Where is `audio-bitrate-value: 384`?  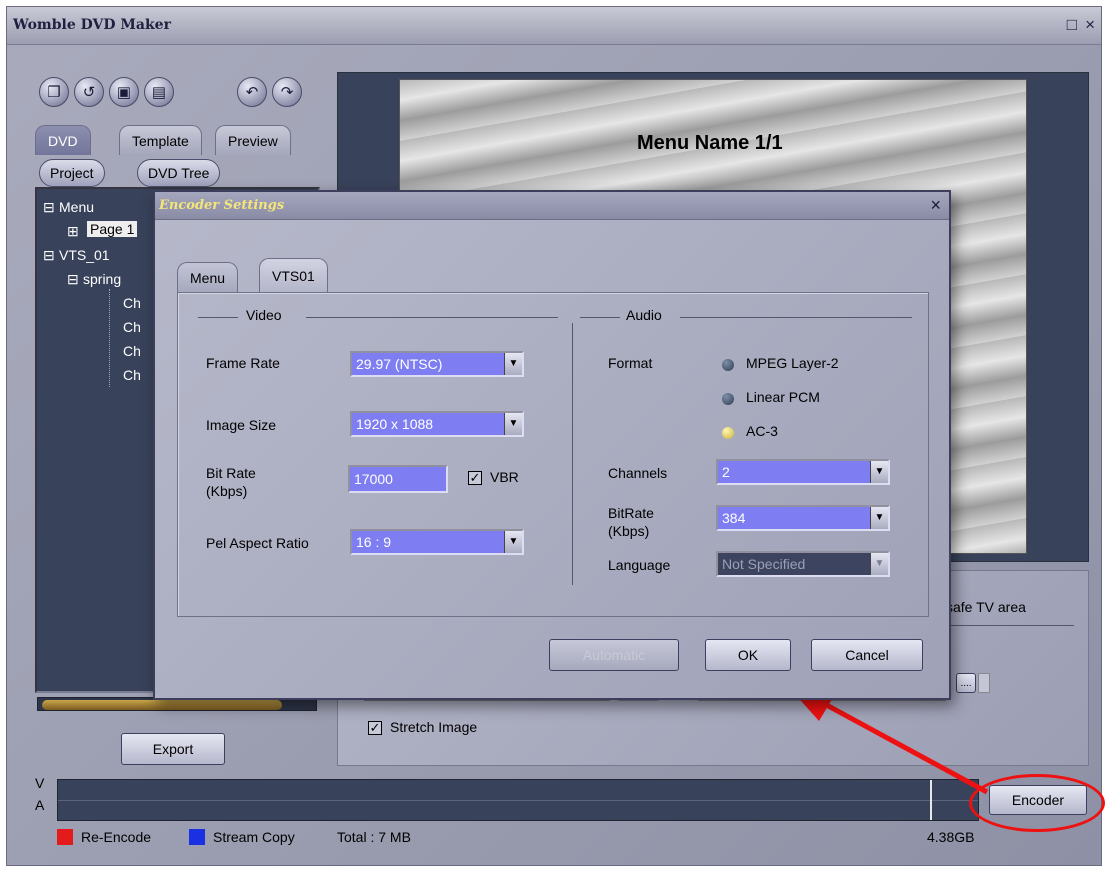
audio-bitrate-value: 384 is located at coordinates (734, 518).